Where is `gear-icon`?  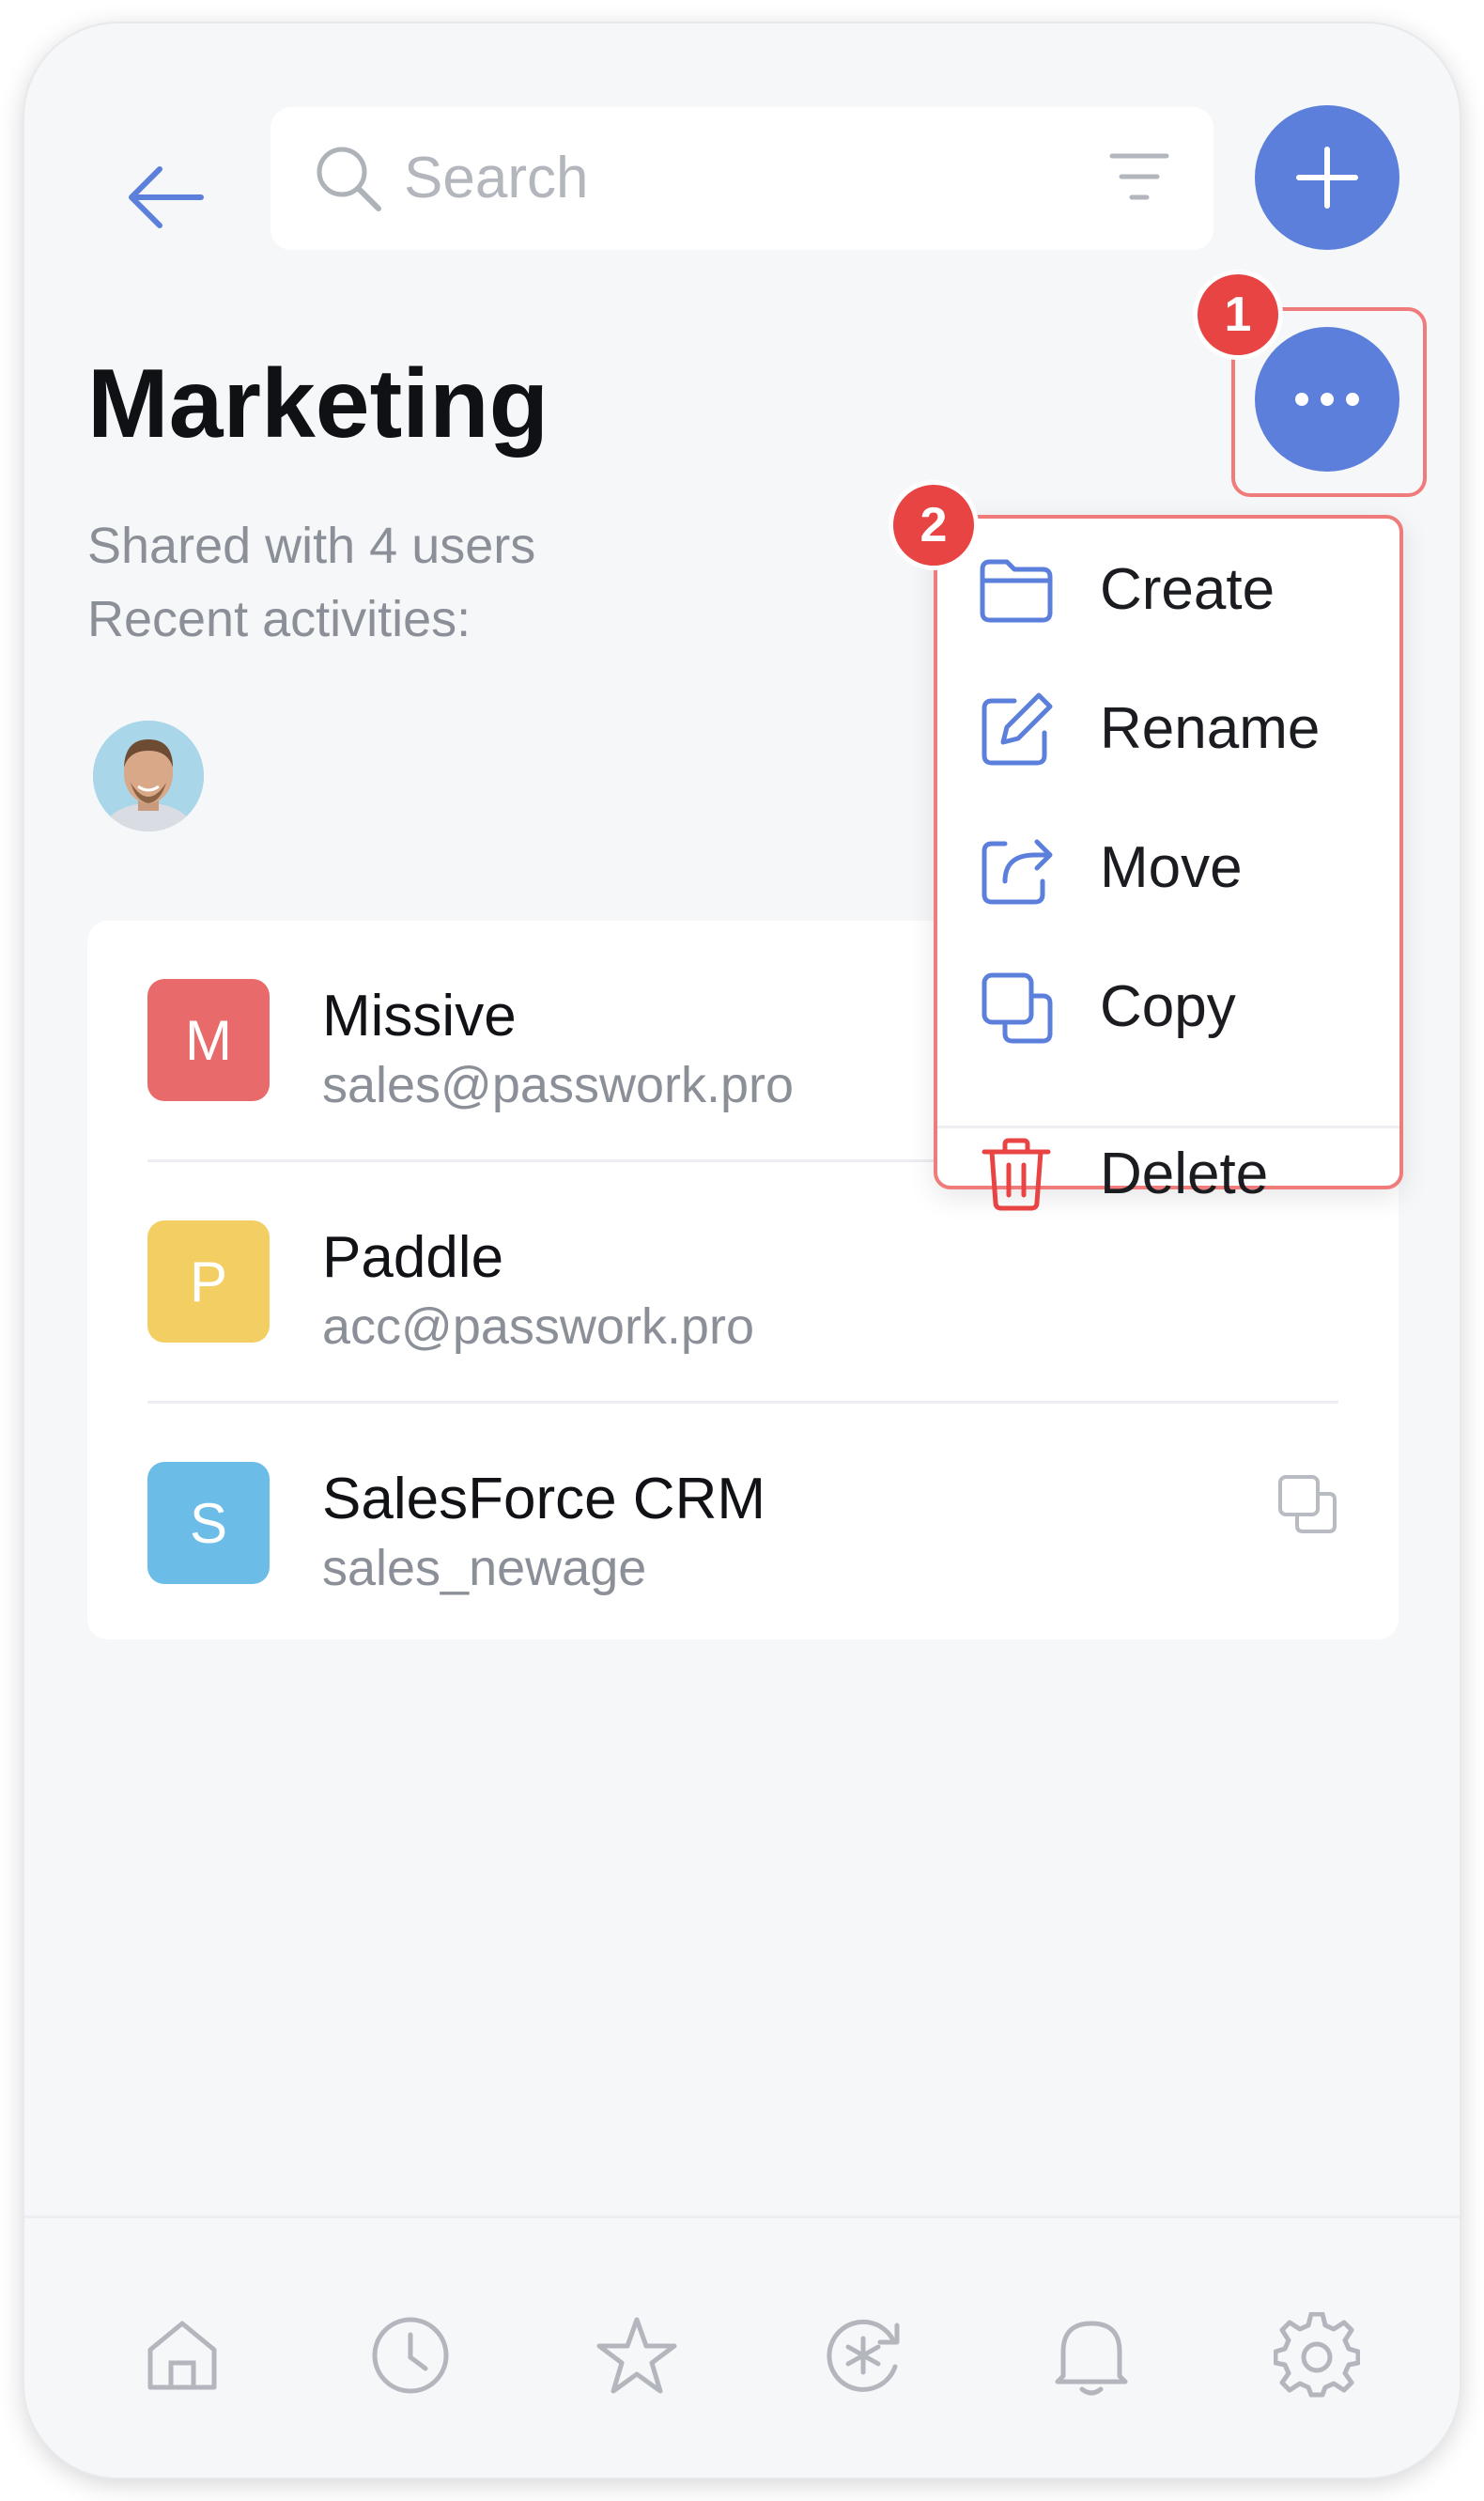
gear-icon is located at coordinates (1317, 2355).